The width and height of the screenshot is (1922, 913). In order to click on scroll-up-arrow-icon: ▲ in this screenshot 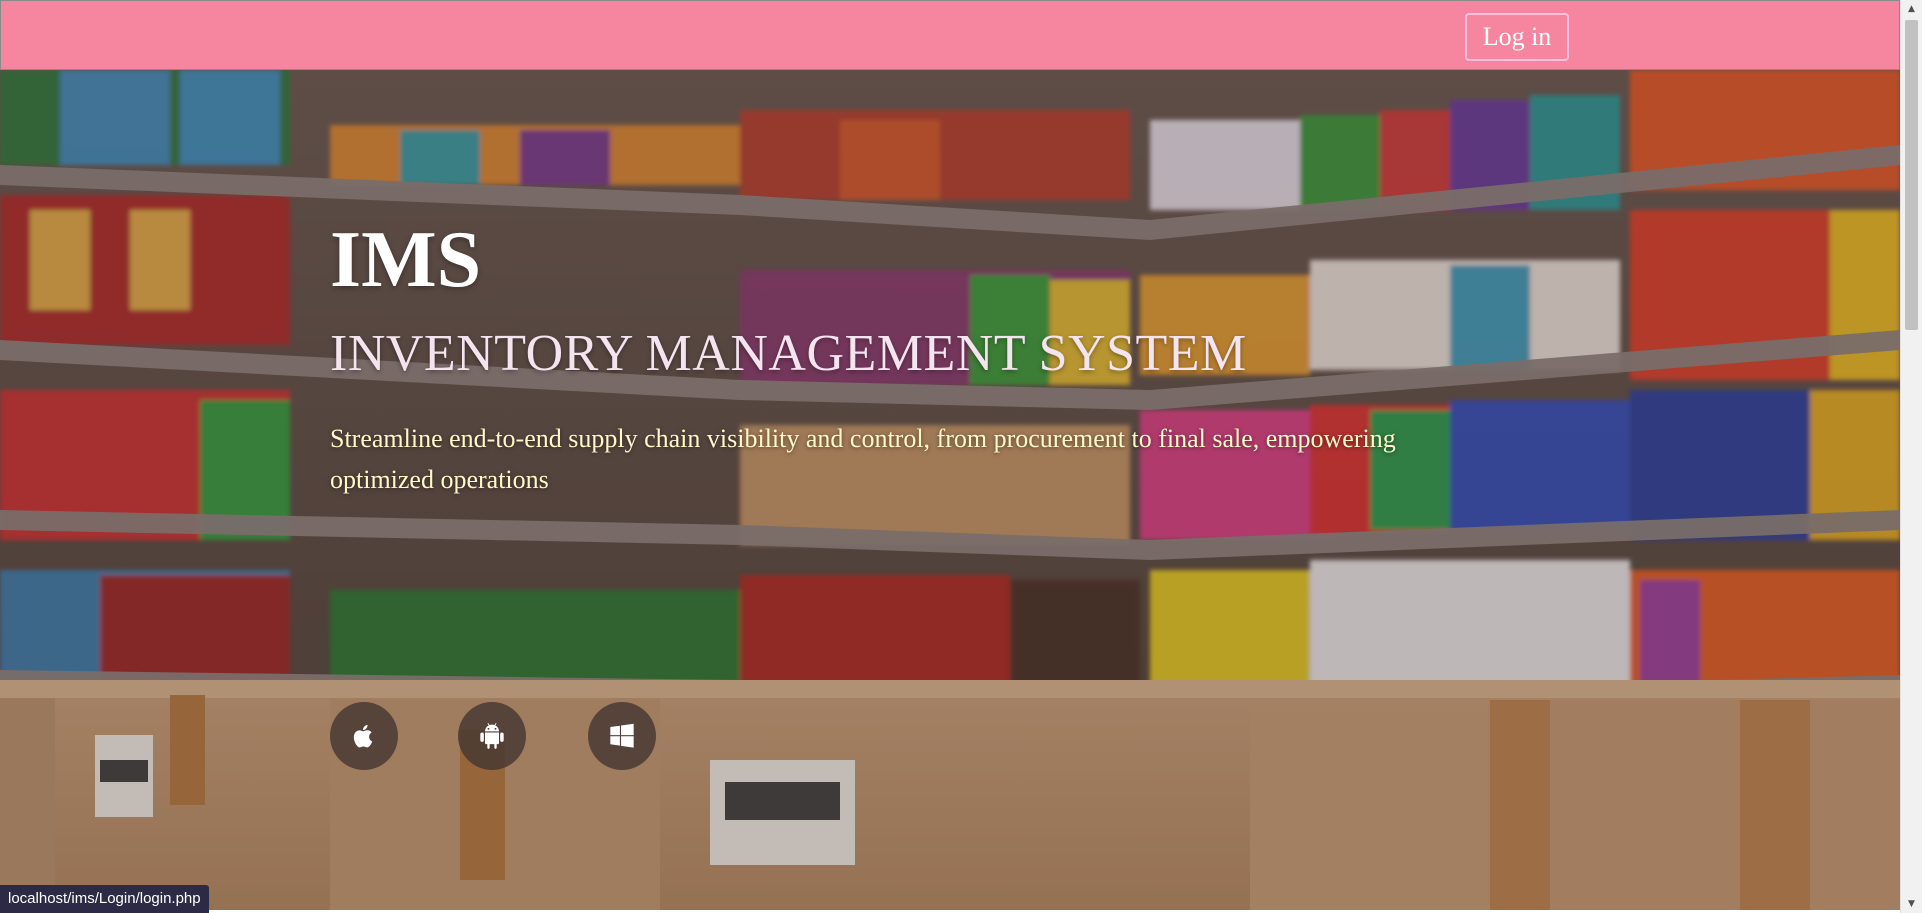, I will do `click(1911, 9)`.